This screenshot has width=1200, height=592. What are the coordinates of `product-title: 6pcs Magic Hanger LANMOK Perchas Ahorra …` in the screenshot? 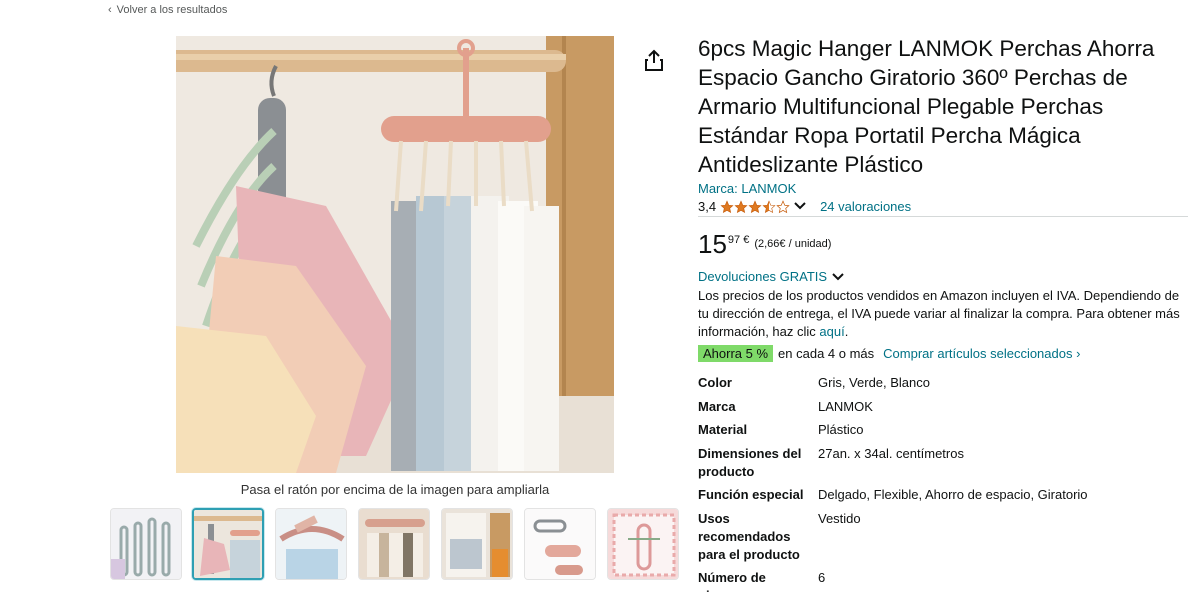 It's located at (926, 106).